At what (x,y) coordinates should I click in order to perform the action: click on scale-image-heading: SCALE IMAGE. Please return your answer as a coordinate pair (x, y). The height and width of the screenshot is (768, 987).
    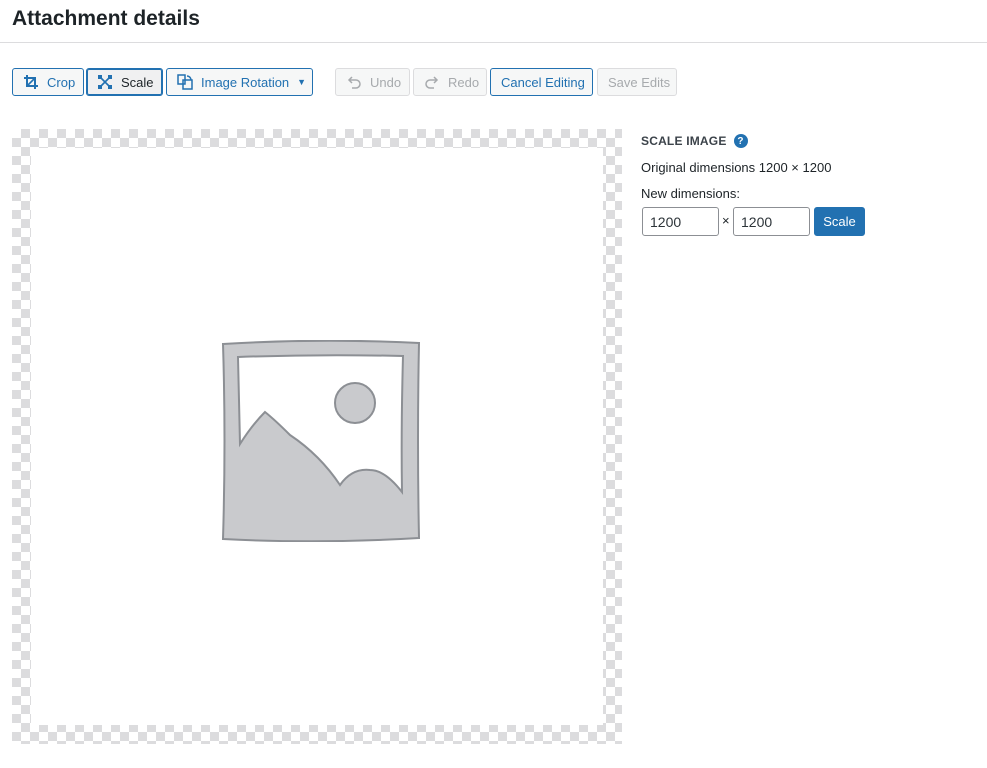
    Looking at the image, I should click on (684, 141).